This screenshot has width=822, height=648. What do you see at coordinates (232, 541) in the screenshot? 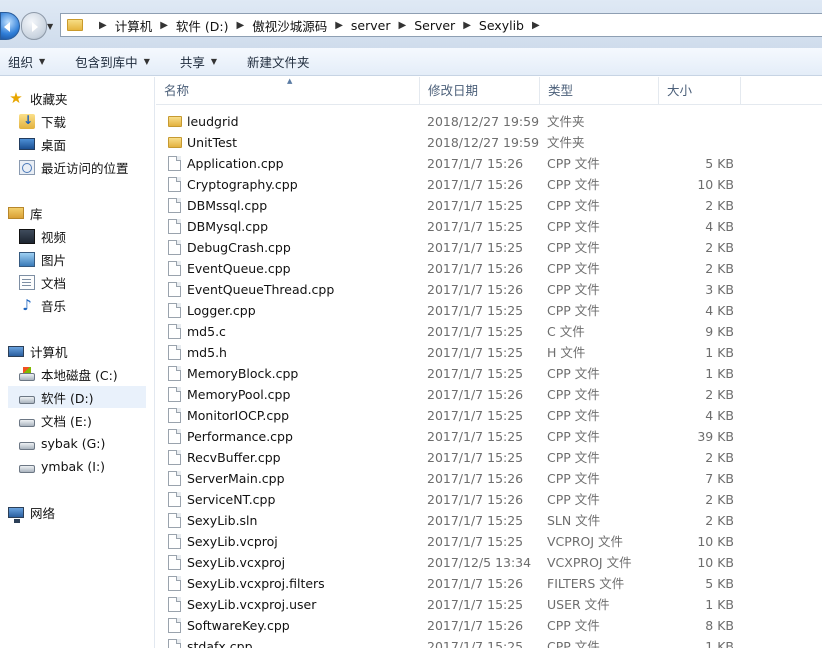
I see `file-name: SexyLib.vcproj` at bounding box center [232, 541].